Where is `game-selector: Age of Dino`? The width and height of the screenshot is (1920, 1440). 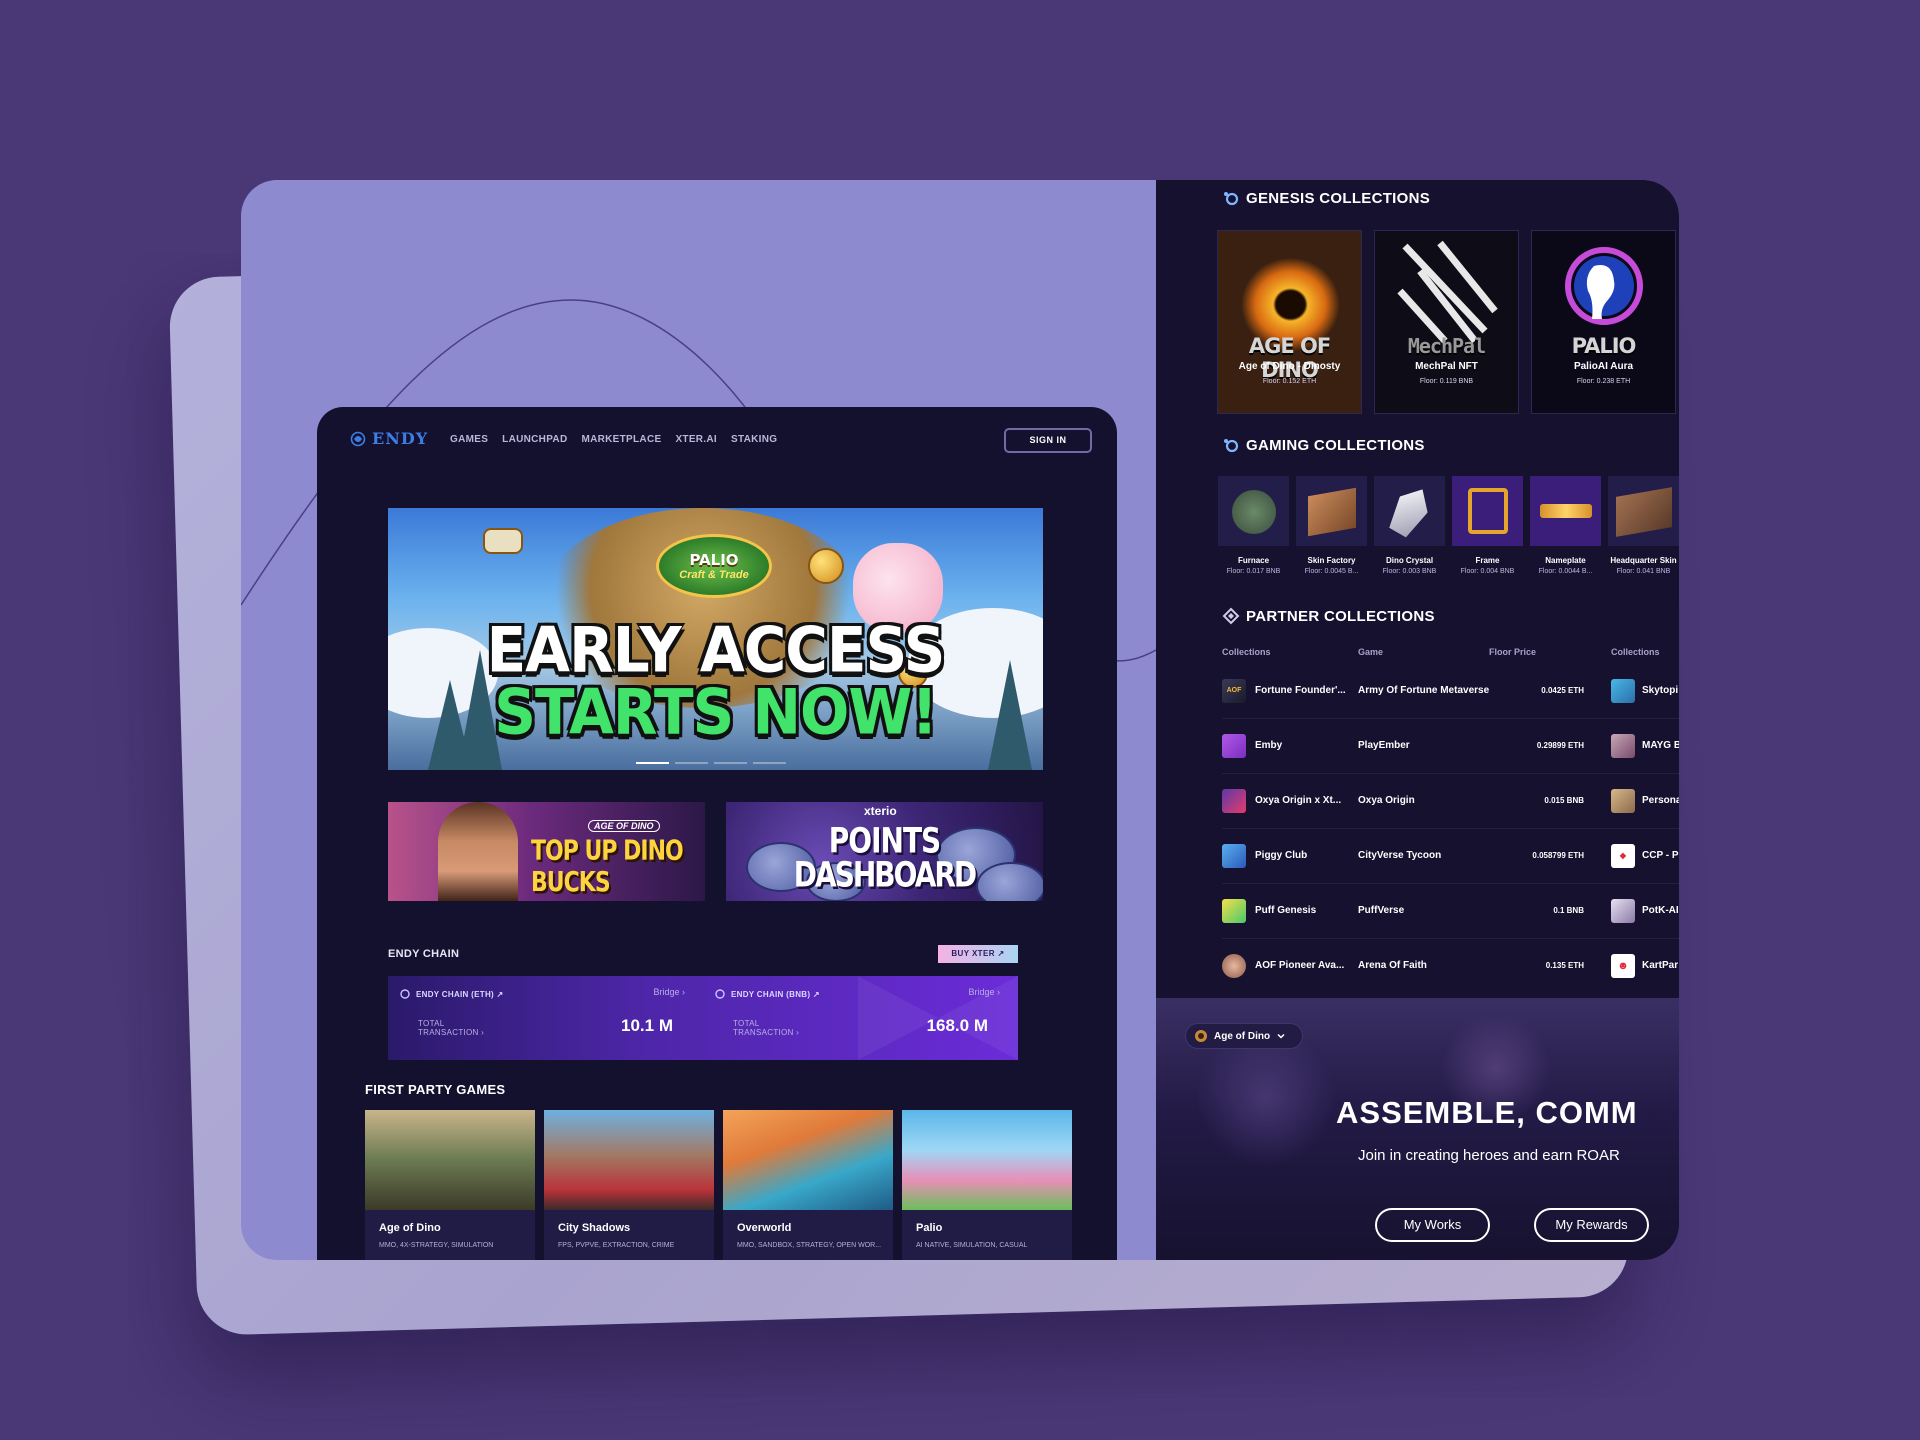
game-selector: Age of Dino is located at coordinates (1244, 1036).